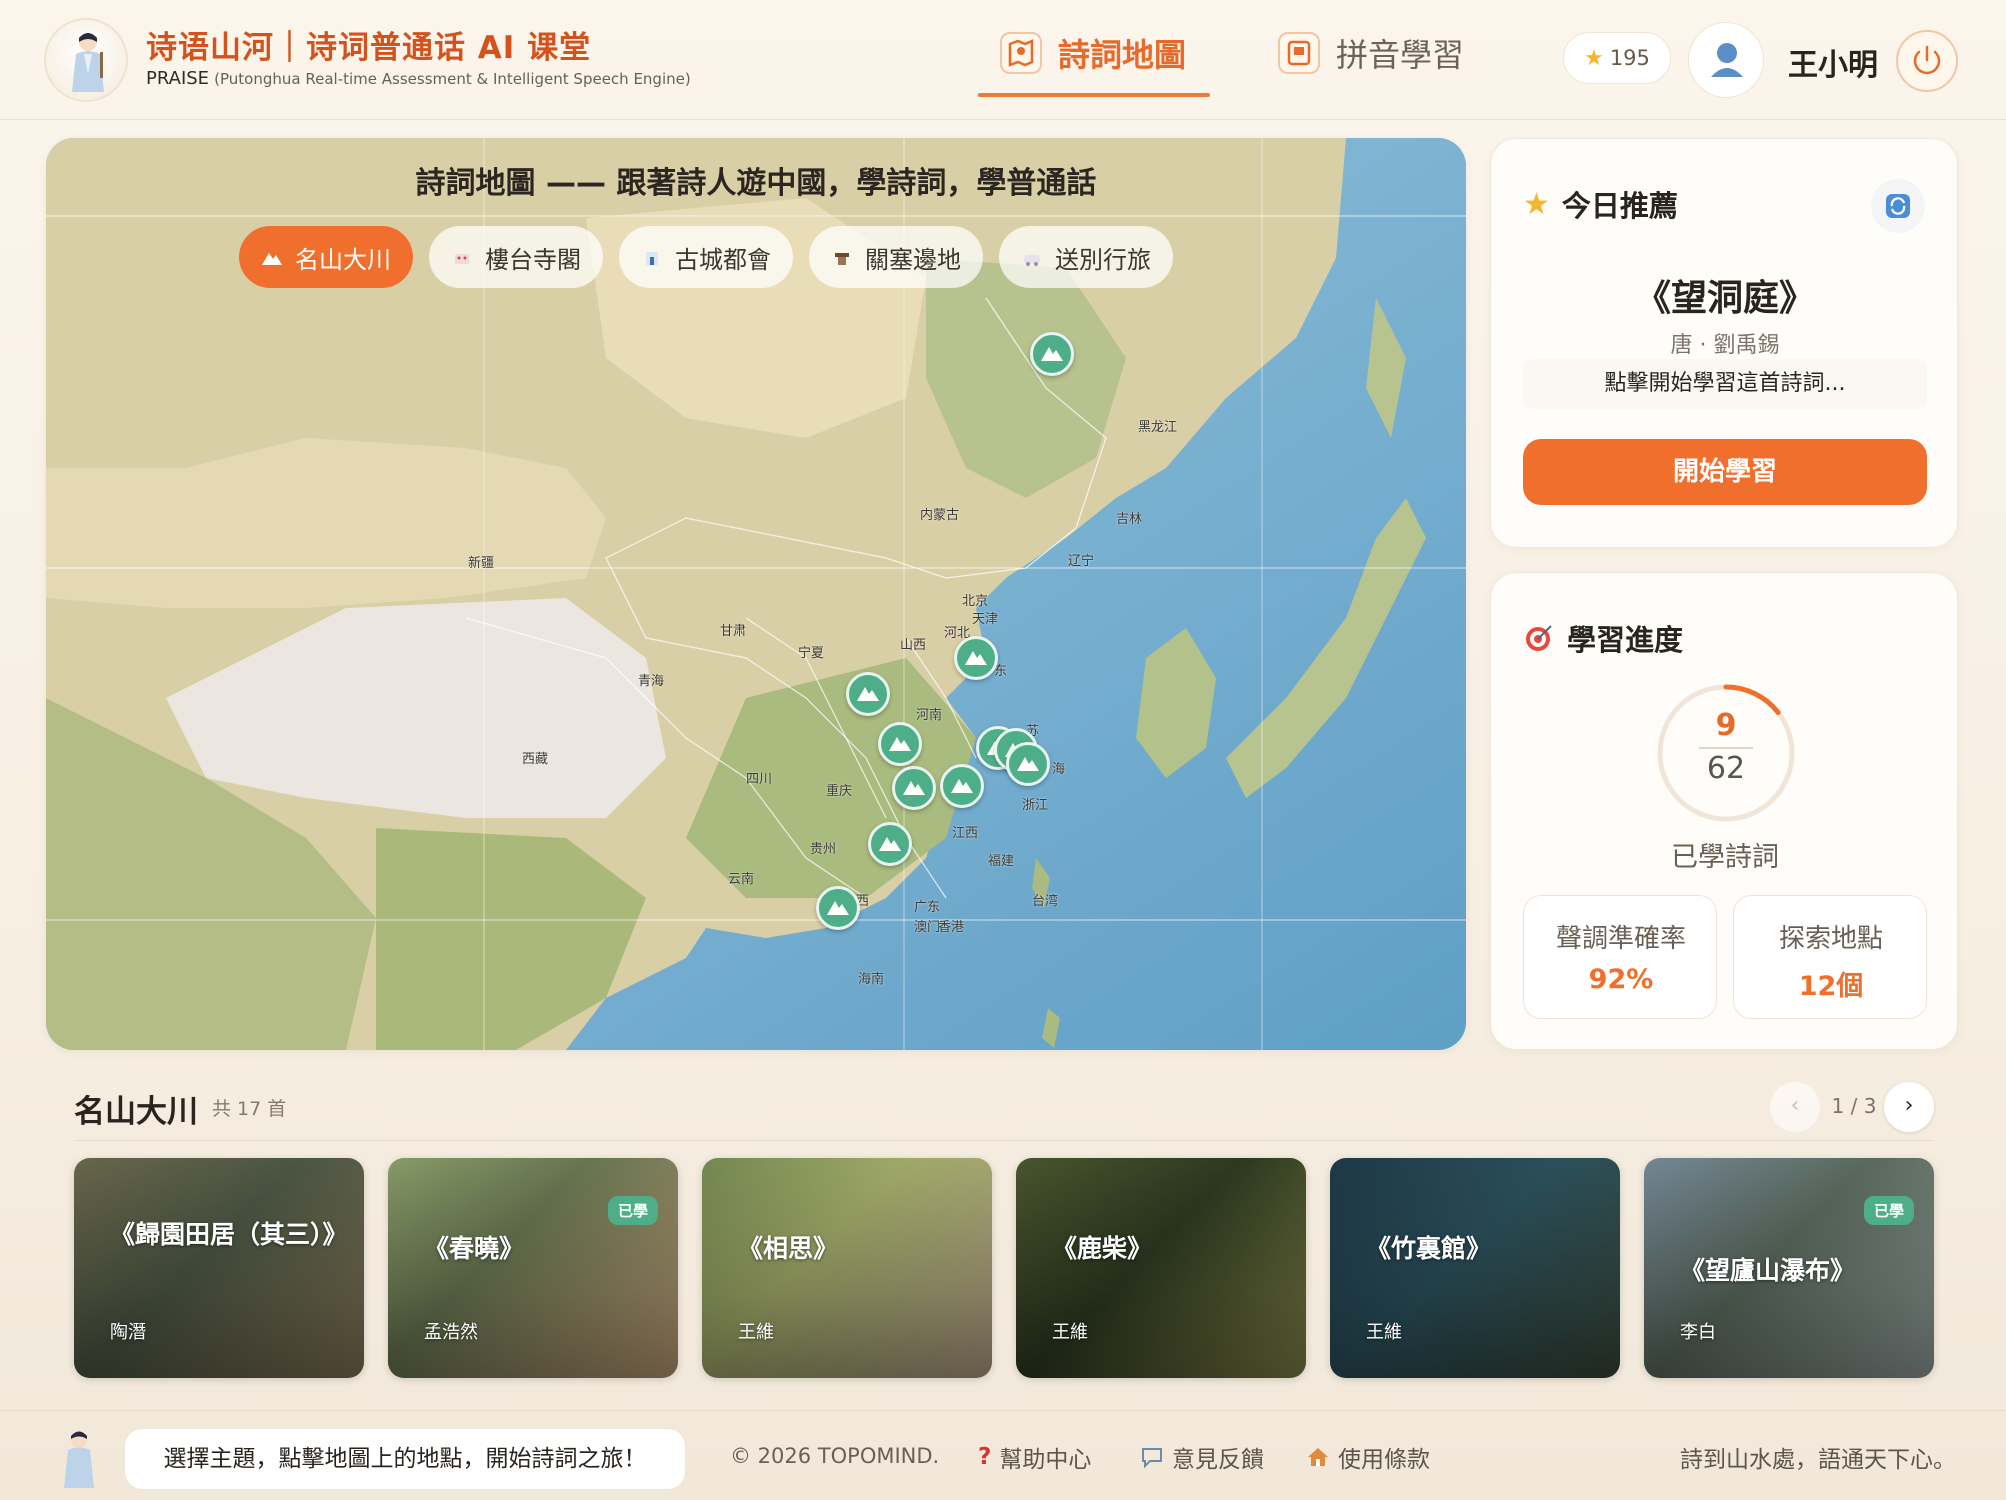 This screenshot has width=2006, height=1500. I want to click on map-icon, so click(1021, 53).